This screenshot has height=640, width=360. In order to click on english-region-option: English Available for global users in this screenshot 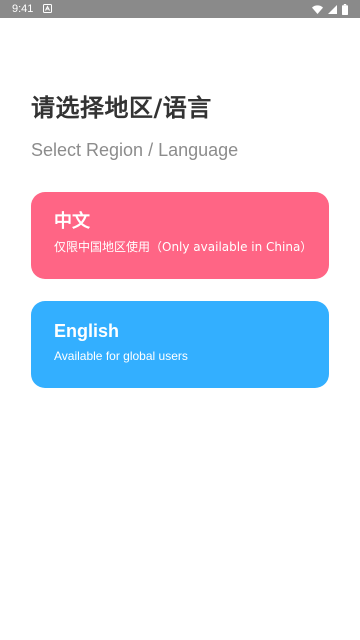, I will do `click(180, 344)`.